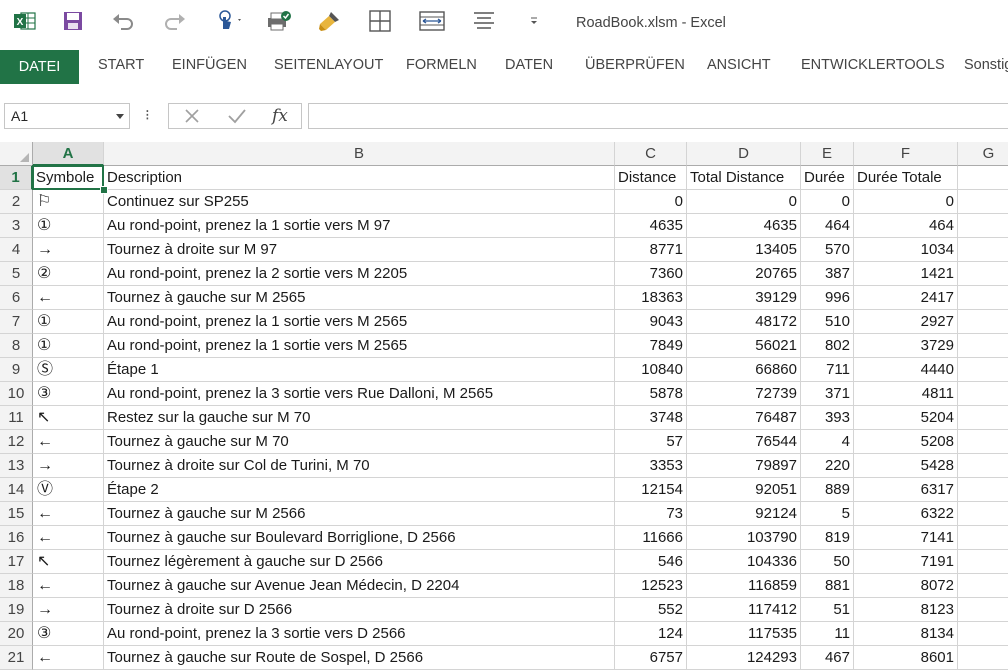  What do you see at coordinates (359, 610) in the screenshot?
I see `cell-description: Tournez à droite sur D 2566` at bounding box center [359, 610].